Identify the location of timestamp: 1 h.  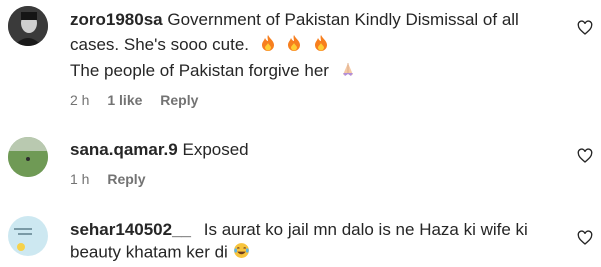
(79, 179).